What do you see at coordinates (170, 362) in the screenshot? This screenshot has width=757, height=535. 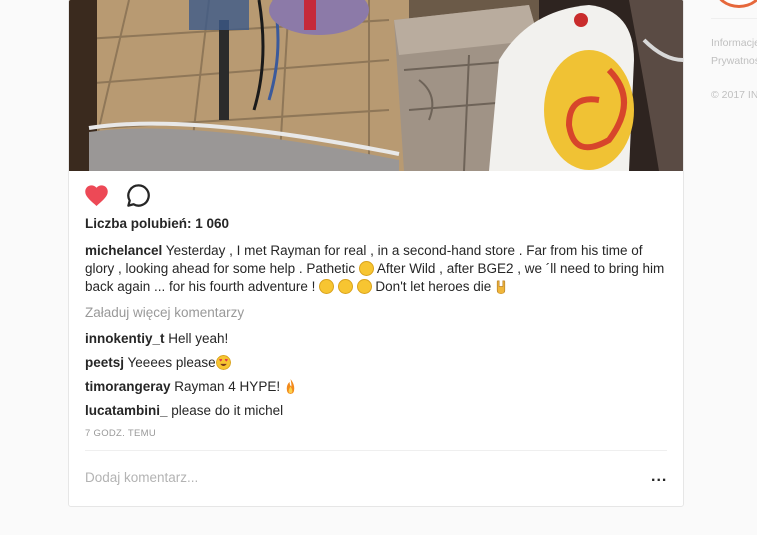 I see `comment-text: Yeeees please` at bounding box center [170, 362].